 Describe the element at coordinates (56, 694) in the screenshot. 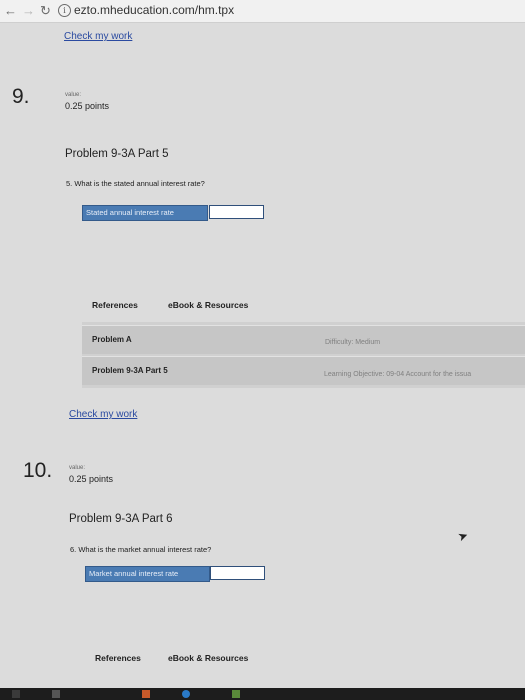

I see `task-view-icon` at that location.